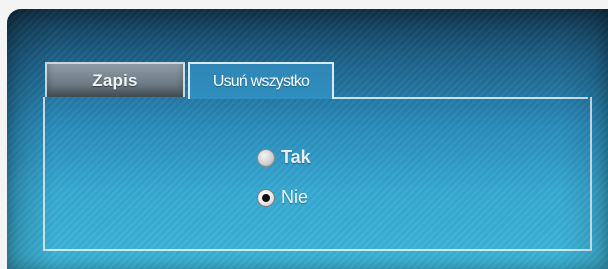  I want to click on option-tak-label: Tak, so click(296, 157).